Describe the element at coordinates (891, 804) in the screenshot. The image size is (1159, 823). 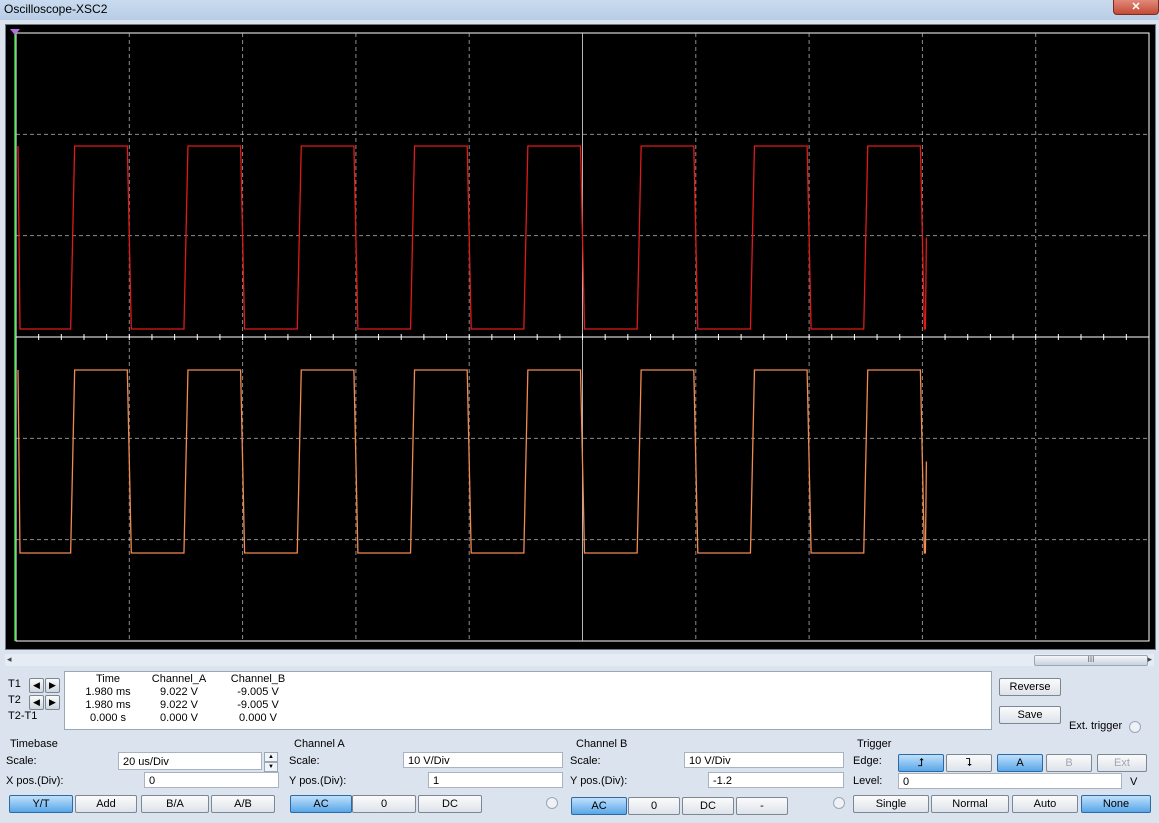
I see `trigger-single-button: Single` at that location.